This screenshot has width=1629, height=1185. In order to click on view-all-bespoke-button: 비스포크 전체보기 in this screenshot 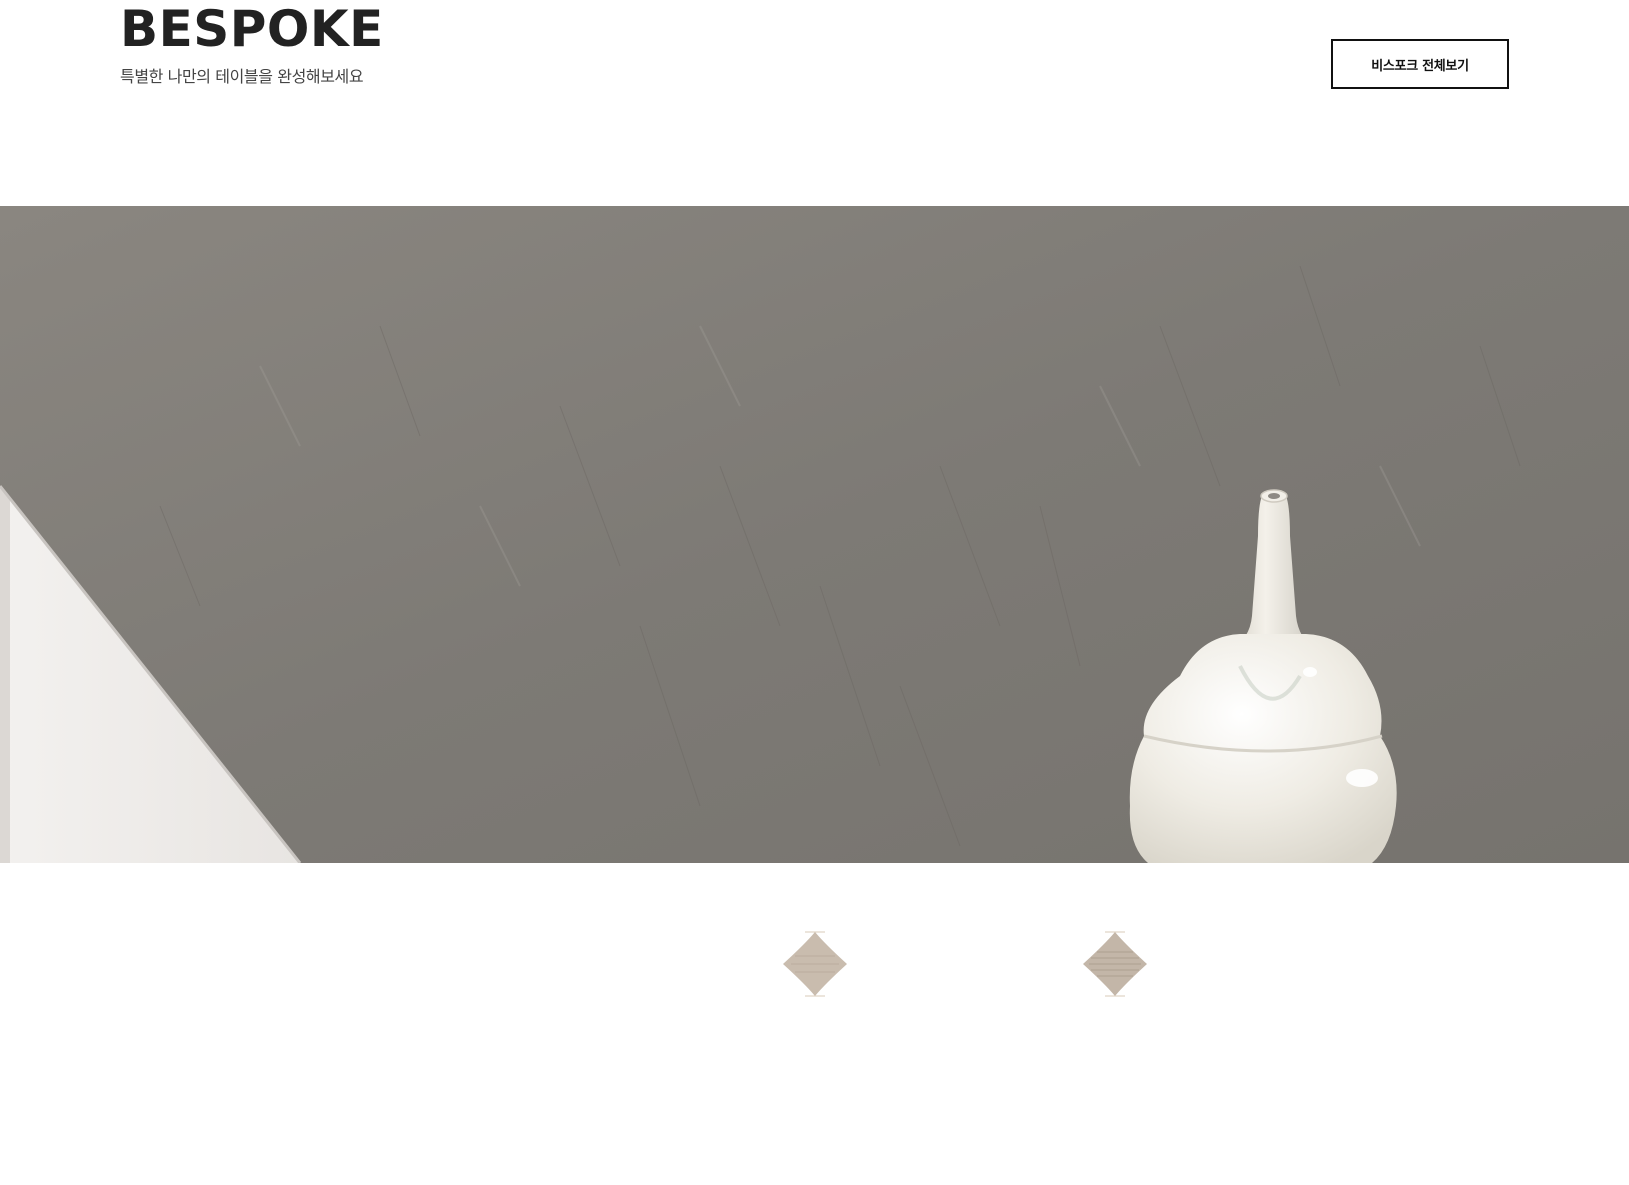, I will do `click(1420, 64)`.